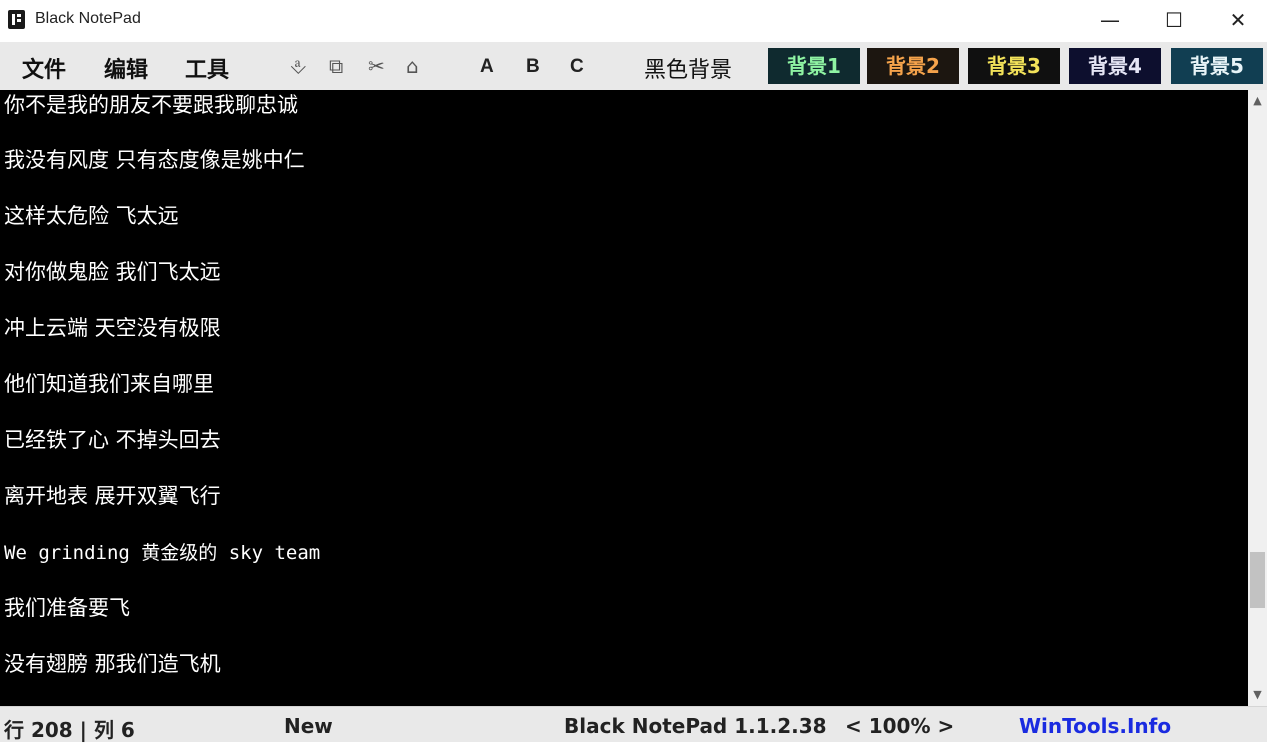 The image size is (1267, 743). Describe the element at coordinates (688, 68) in the screenshot. I see `black-background-button: 黑色背景` at that location.